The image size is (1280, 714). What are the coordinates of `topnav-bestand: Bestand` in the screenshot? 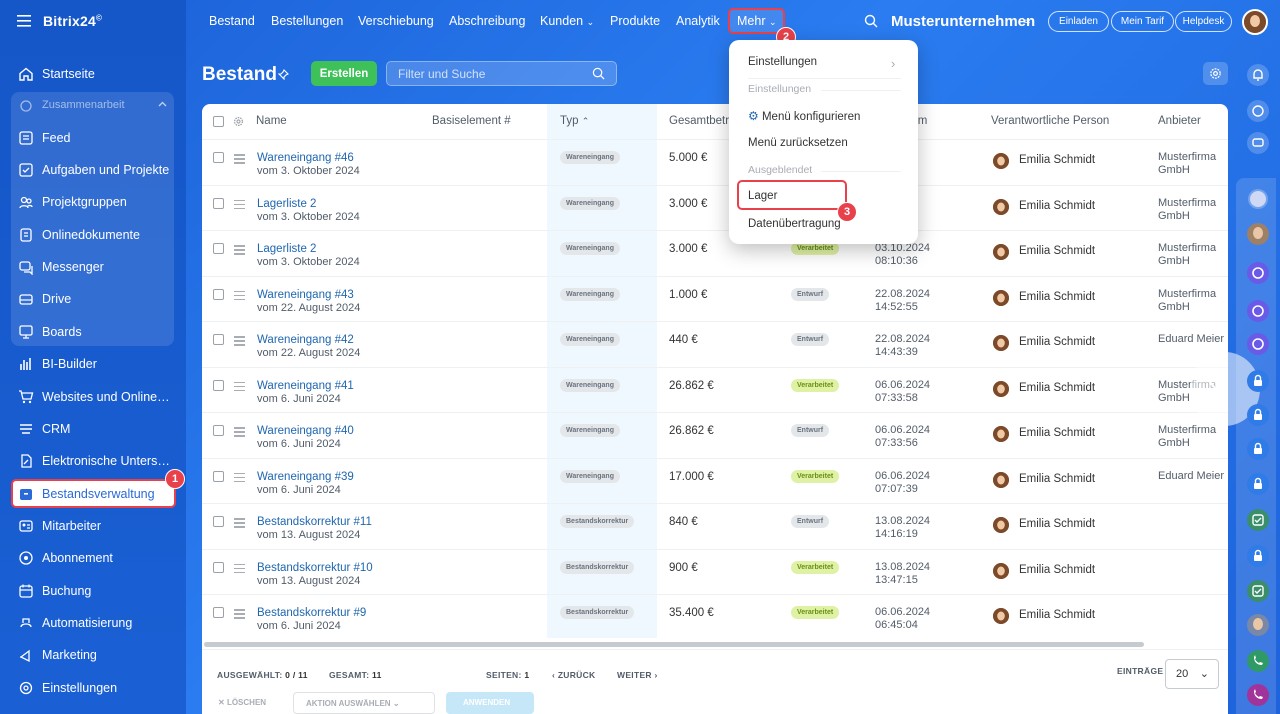 It's located at (232, 21).